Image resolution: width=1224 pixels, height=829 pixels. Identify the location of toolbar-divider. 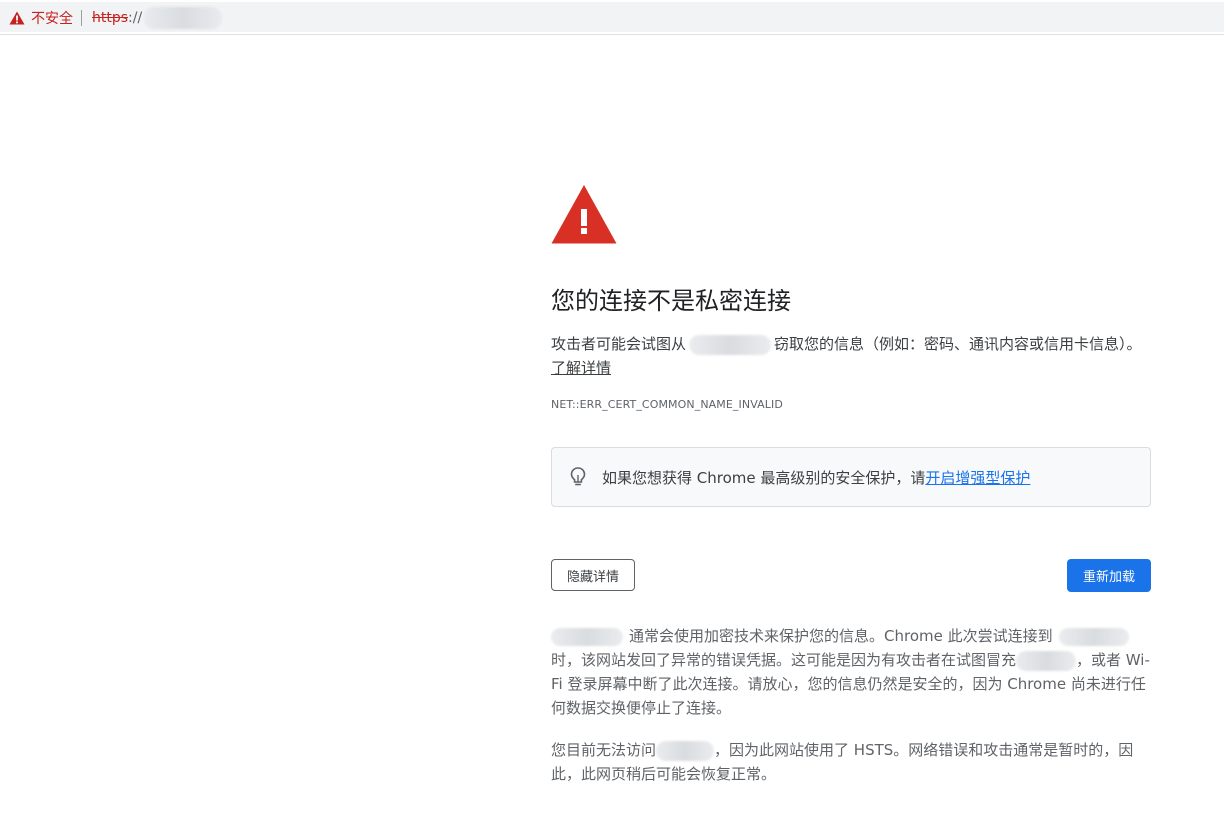
(612, 34).